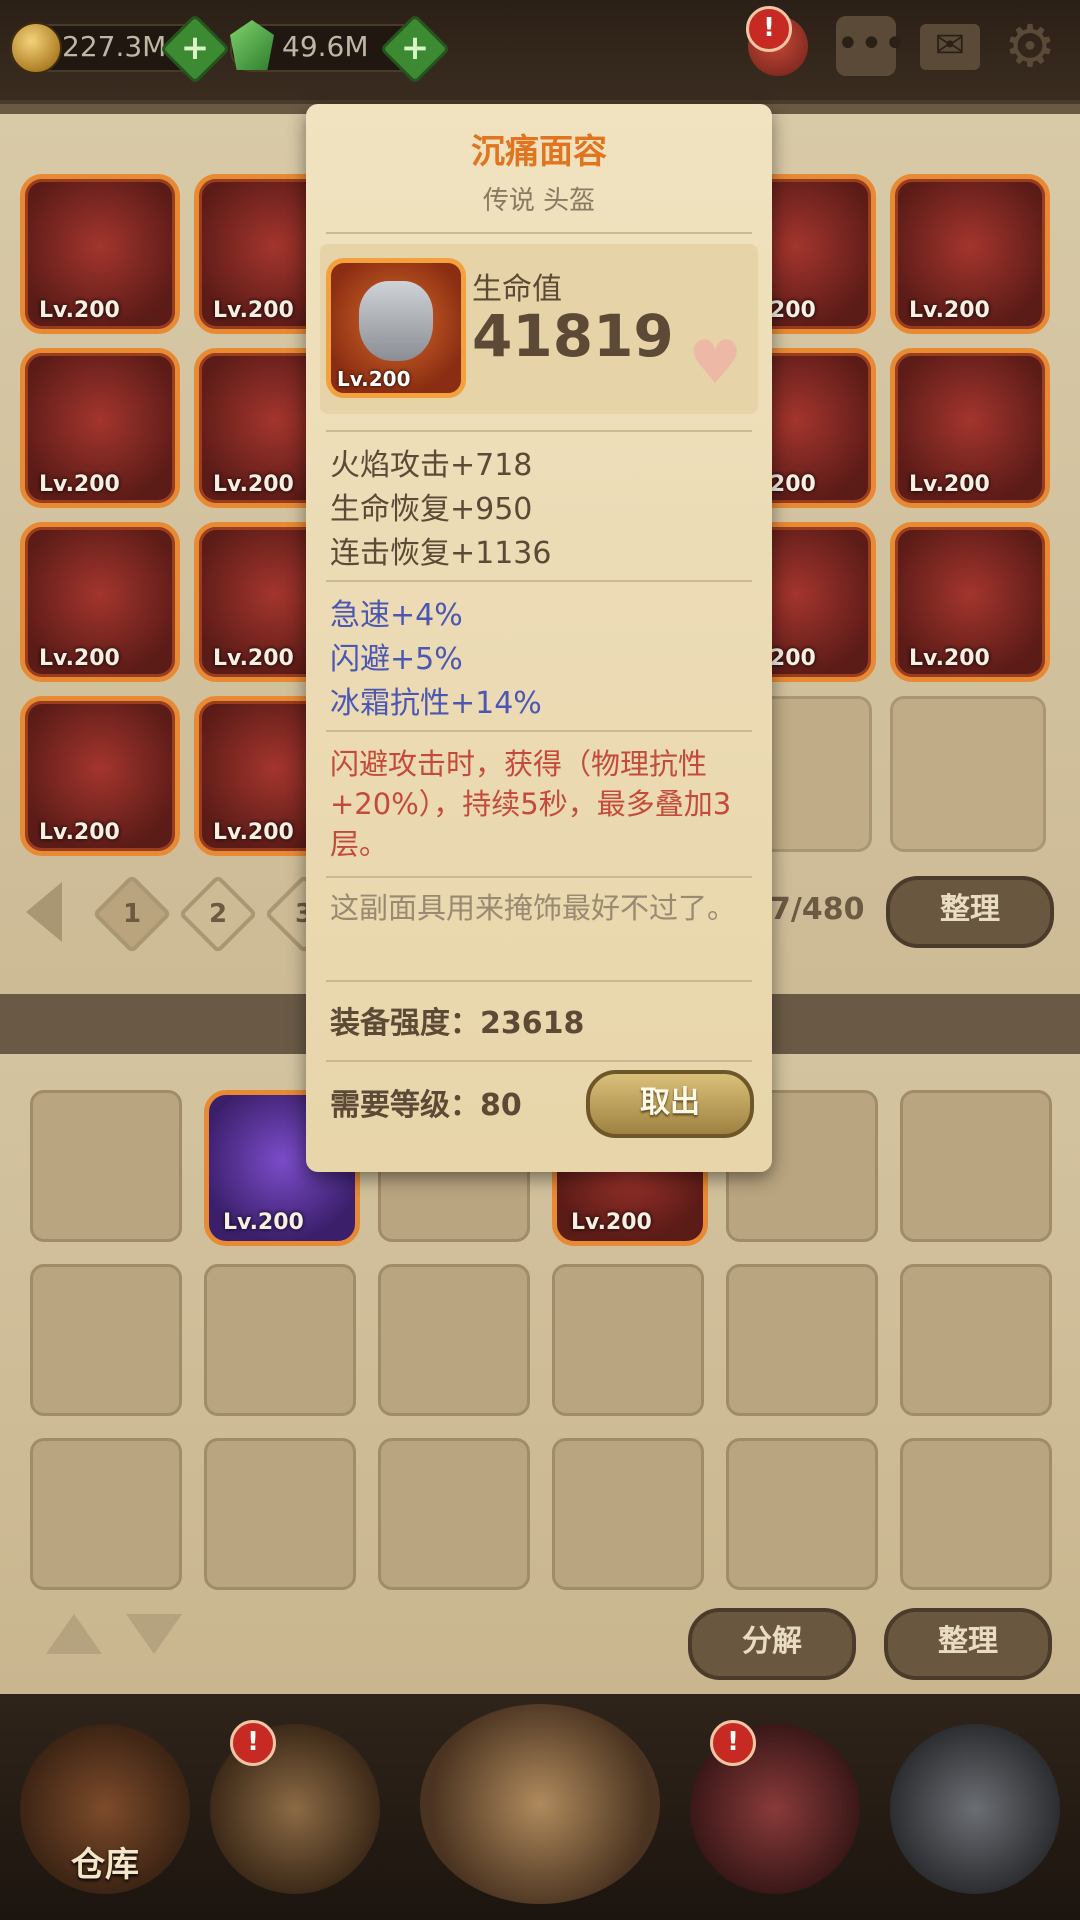 The height and width of the screenshot is (1920, 1080). What do you see at coordinates (36, 48) in the screenshot?
I see `gold-coin-icon` at bounding box center [36, 48].